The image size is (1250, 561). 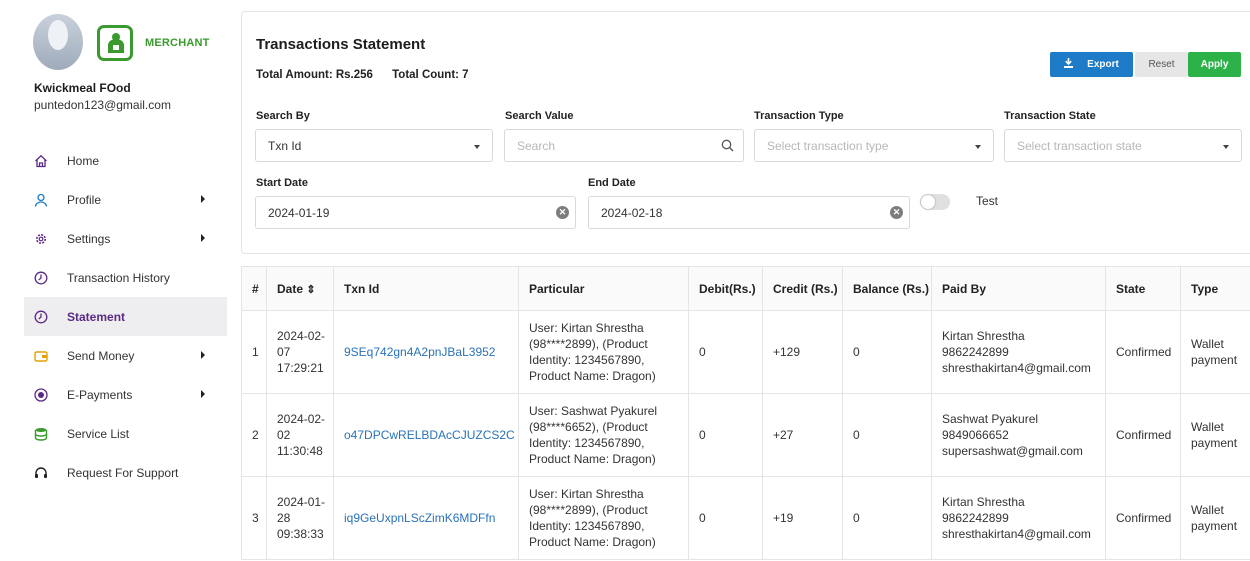 I want to click on sidebar-item-service-list: Service List, so click(x=125, y=433).